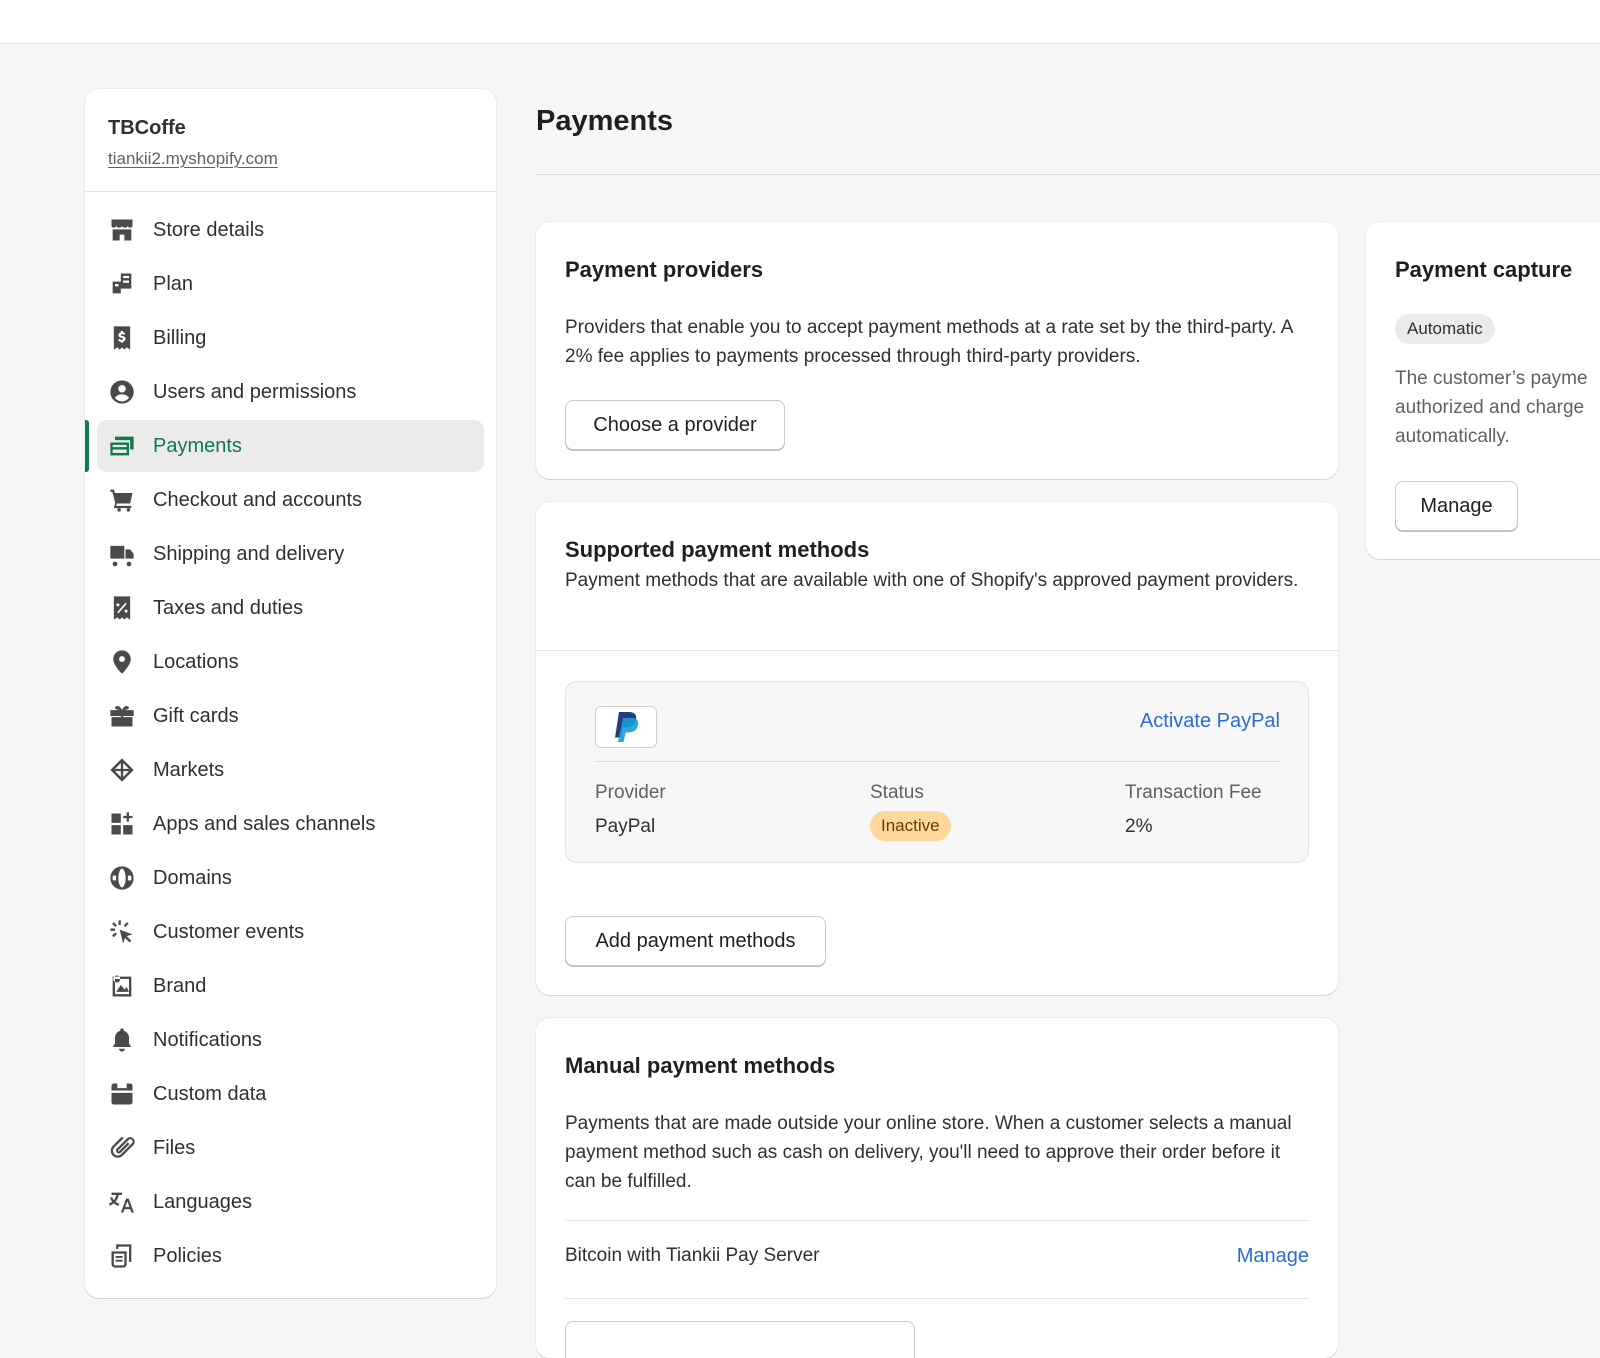  I want to click on truck-icon, so click(122, 554).